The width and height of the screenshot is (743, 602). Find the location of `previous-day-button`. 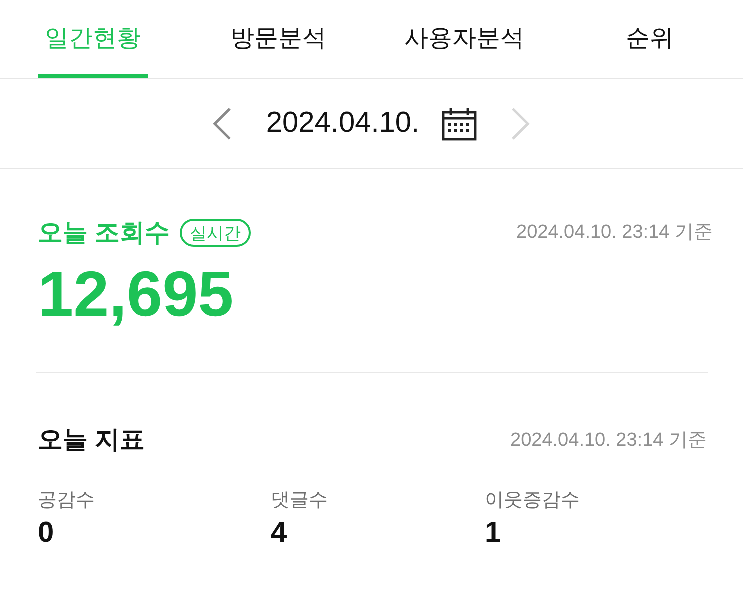

previous-day-button is located at coordinates (222, 123).